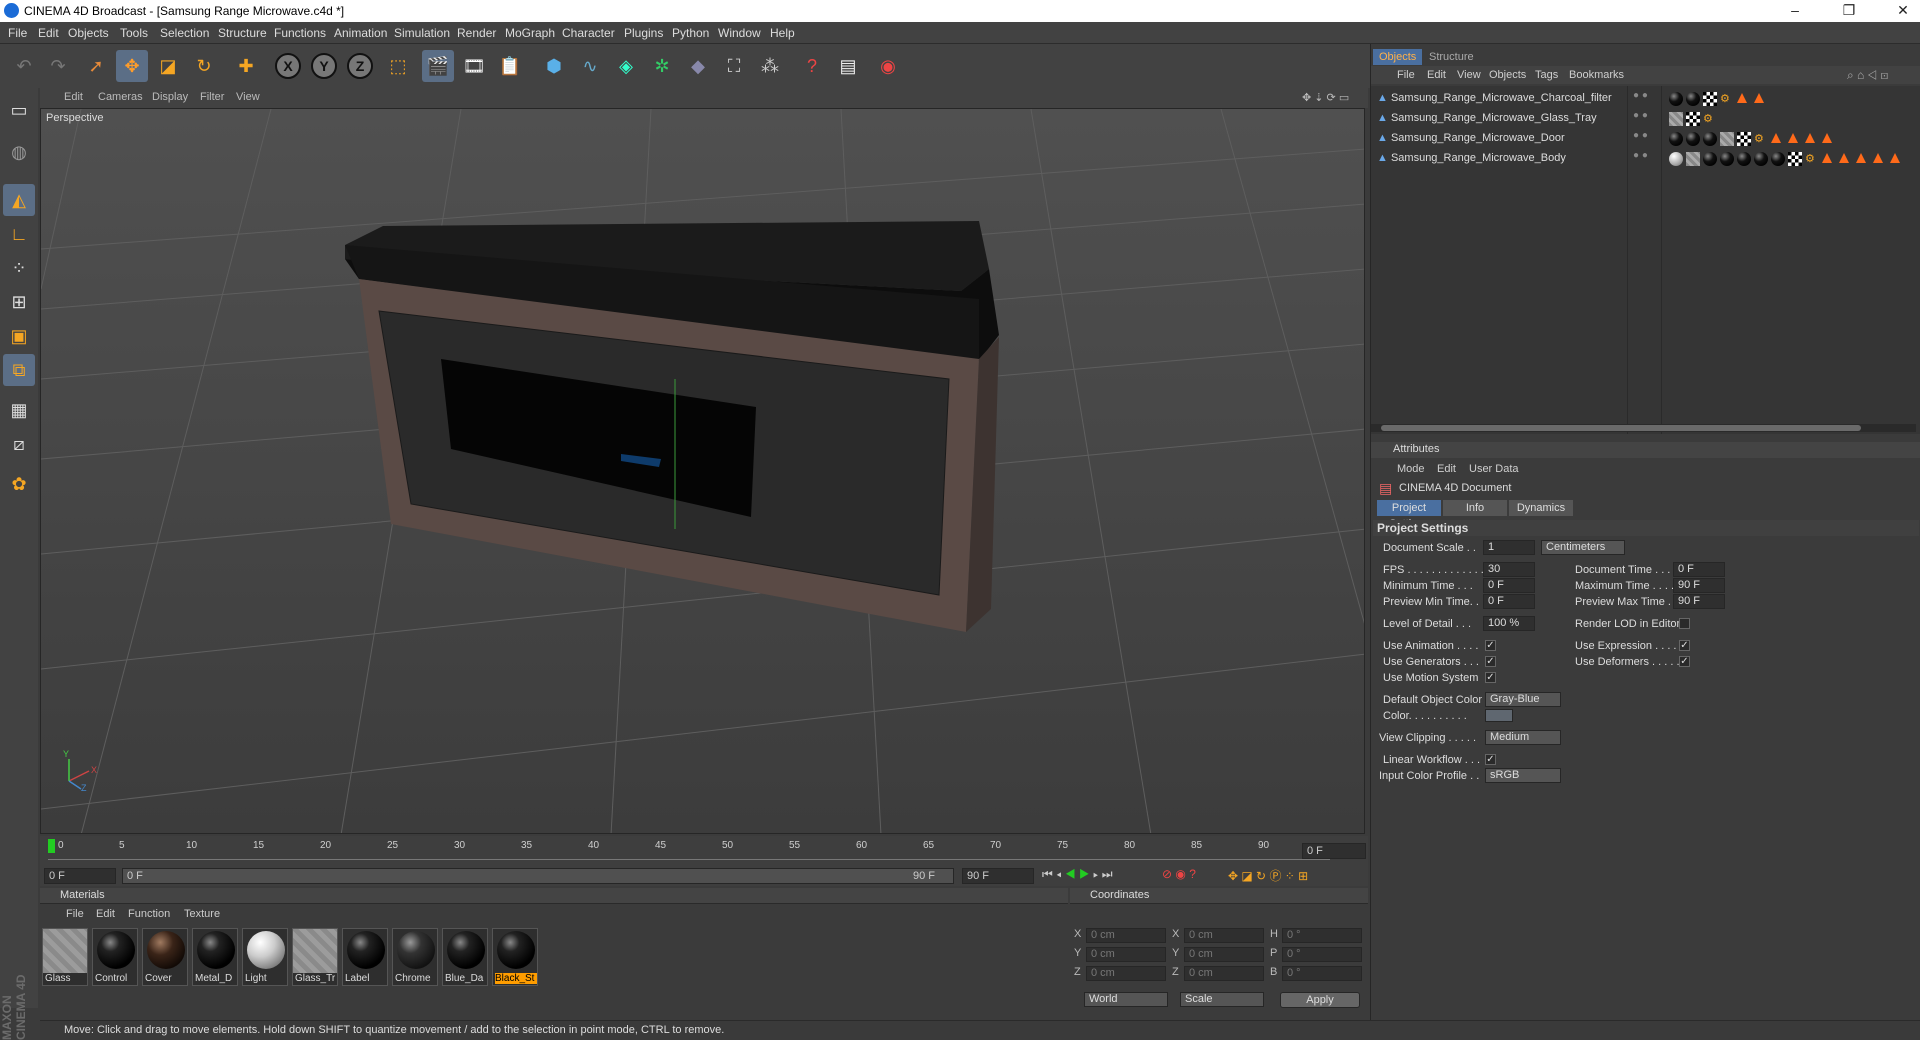 The image size is (1920, 1040). Describe the element at coordinates (1640, 95) in the screenshot. I see `visibility-dots-icon: ● ●` at that location.